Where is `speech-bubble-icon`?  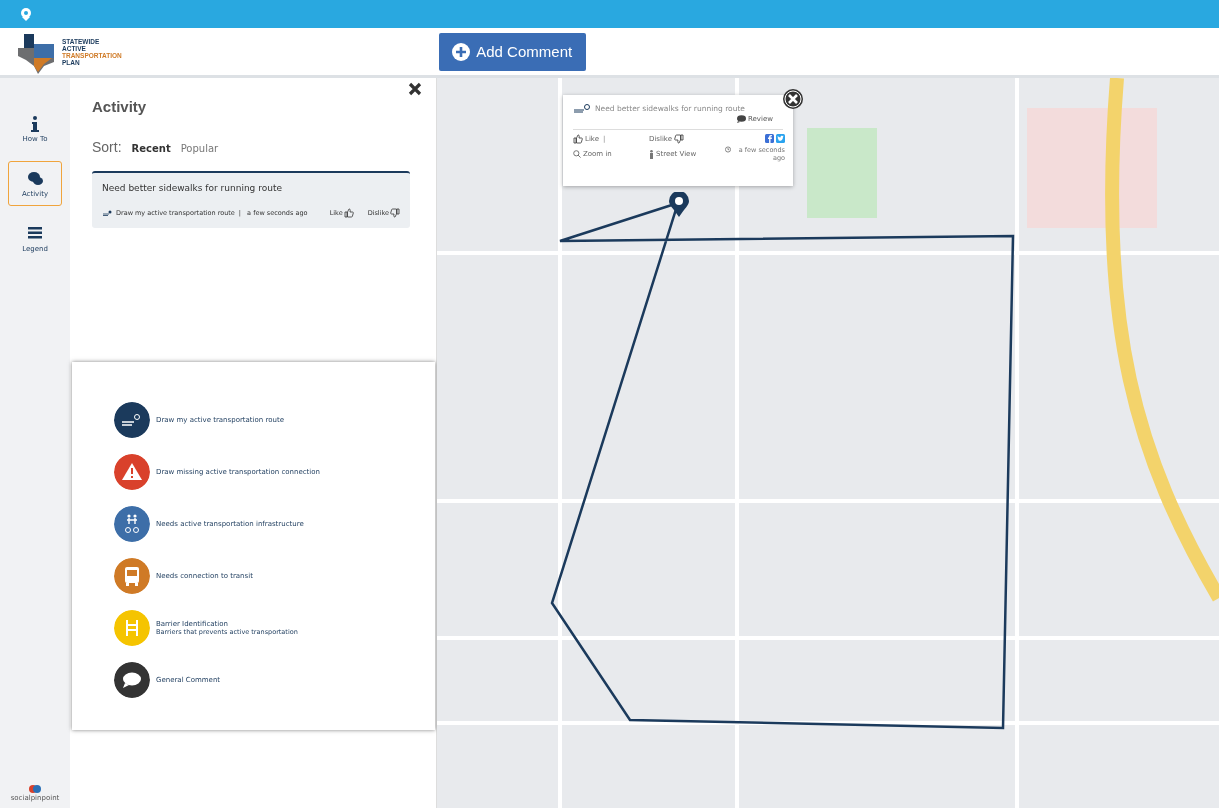
speech-bubble-icon is located at coordinates (741, 119).